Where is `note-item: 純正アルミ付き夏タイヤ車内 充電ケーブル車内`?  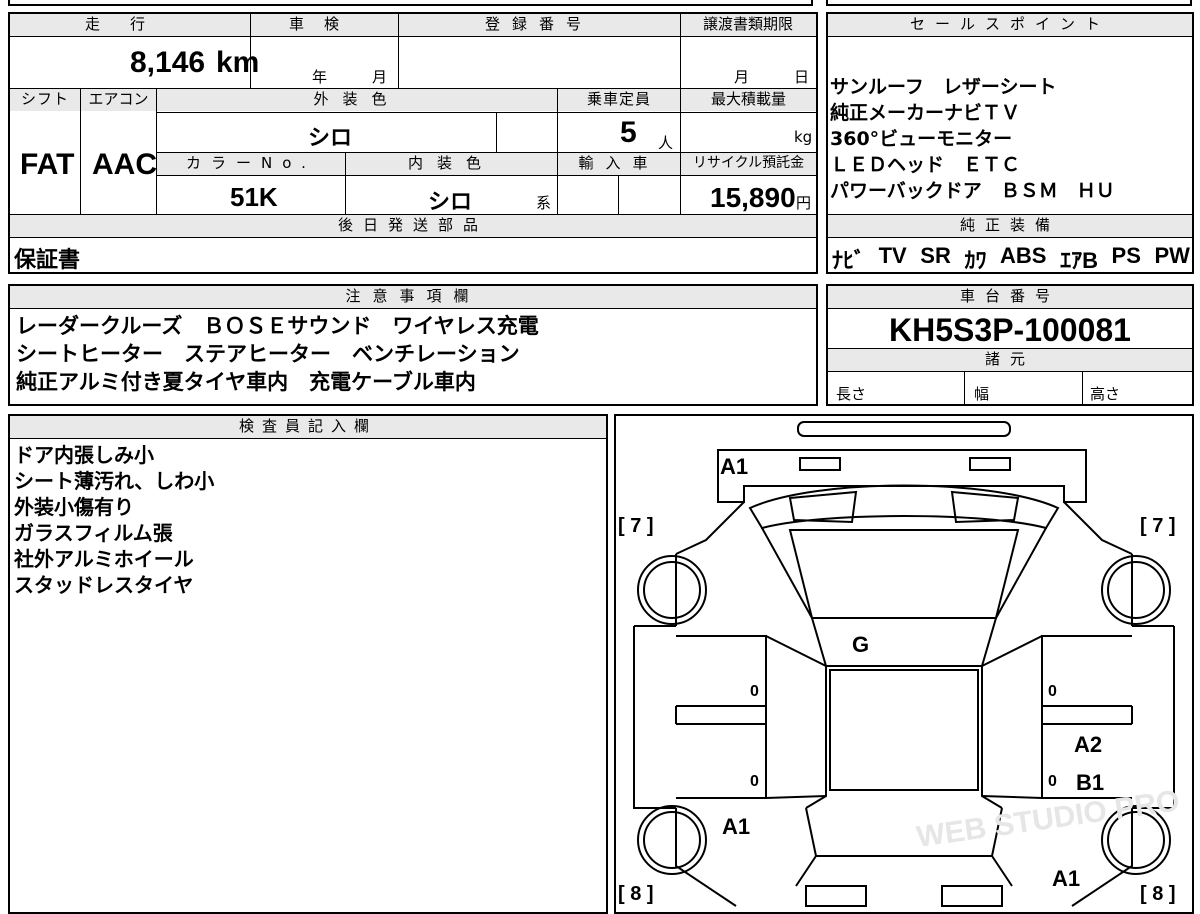
note-item: 純正アルミ付き夏タイヤ車内 充電ケーブル車内 is located at coordinates (246, 382).